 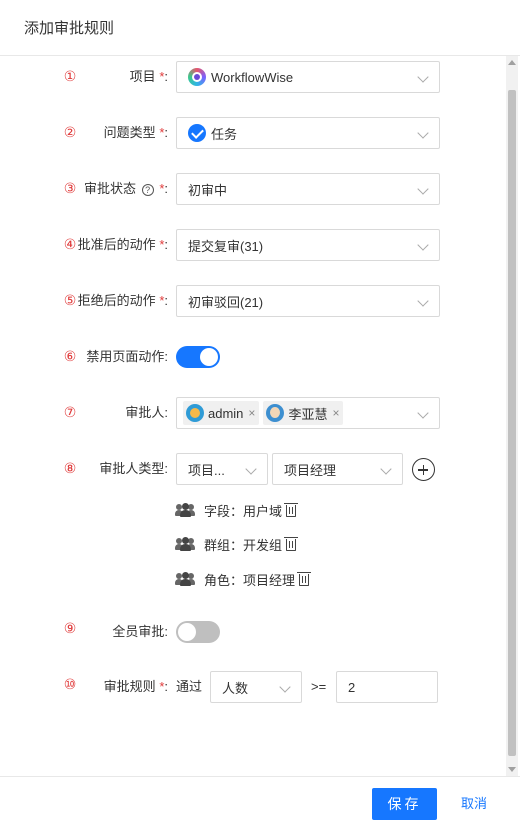 I want to click on approve-action-row: ④ 批准后的动作 *: 提交复审(31), so click(x=250, y=245).